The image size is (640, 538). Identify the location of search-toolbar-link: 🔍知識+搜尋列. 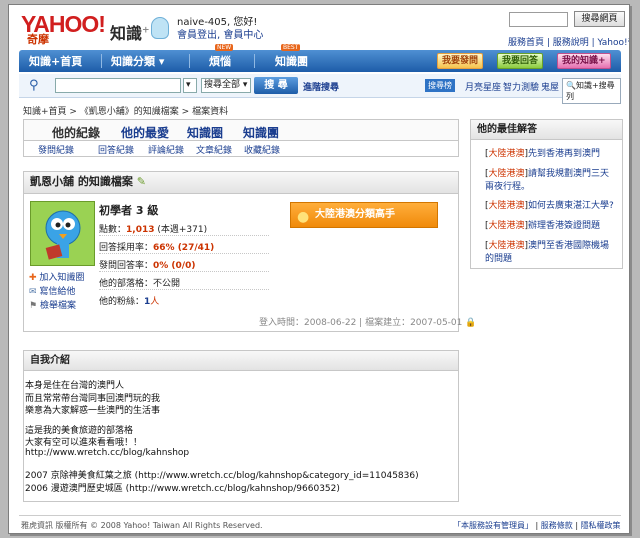
(591, 91).